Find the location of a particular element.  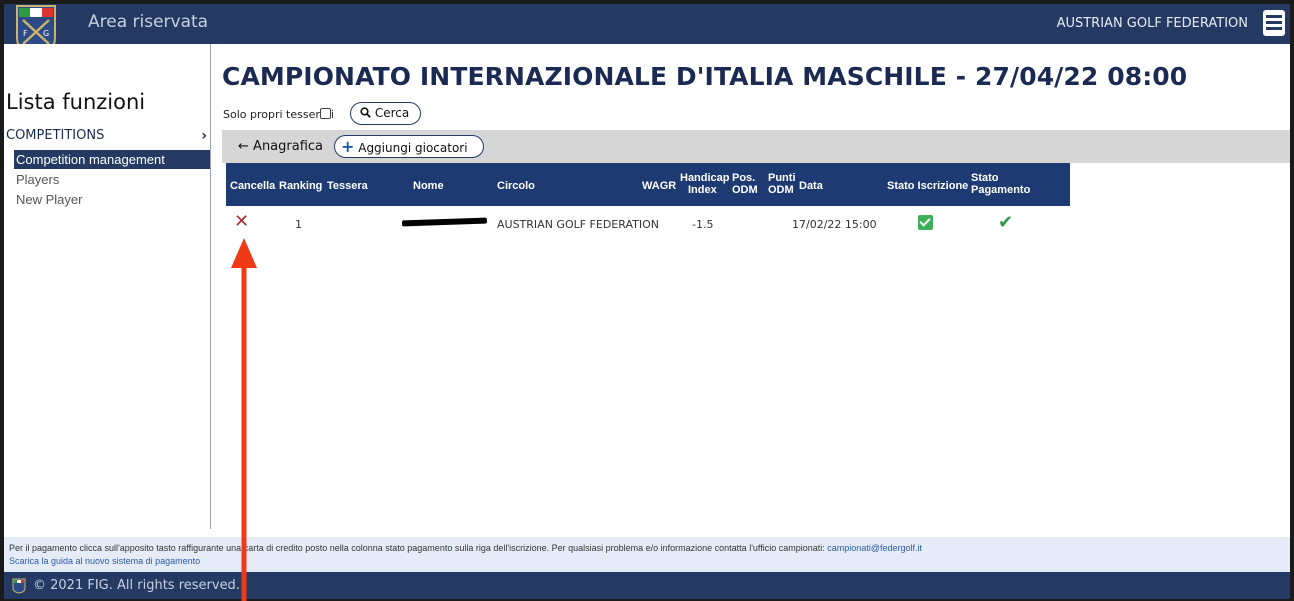

col-pos-odm: Pos. ODM is located at coordinates (745, 184).